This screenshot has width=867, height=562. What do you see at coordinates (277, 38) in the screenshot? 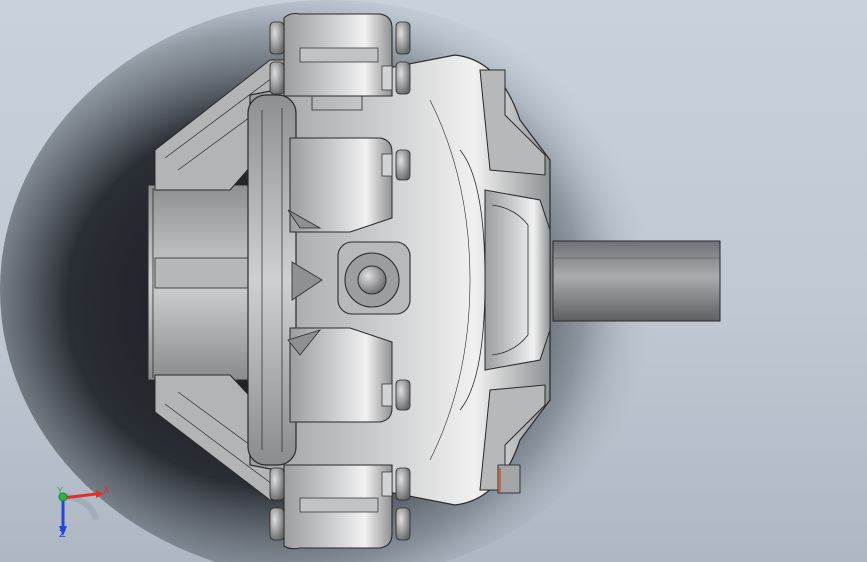
I see `bolt-top-left` at bounding box center [277, 38].